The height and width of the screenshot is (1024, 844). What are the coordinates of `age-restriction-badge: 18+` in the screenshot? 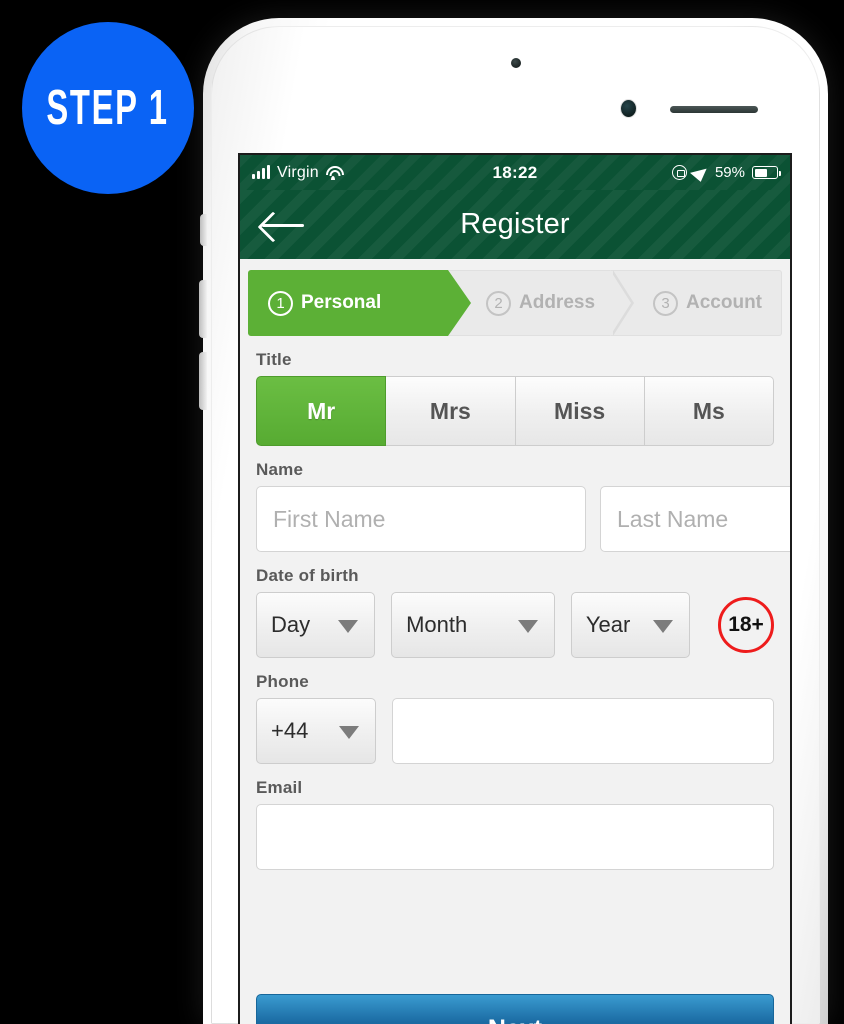 It's located at (746, 625).